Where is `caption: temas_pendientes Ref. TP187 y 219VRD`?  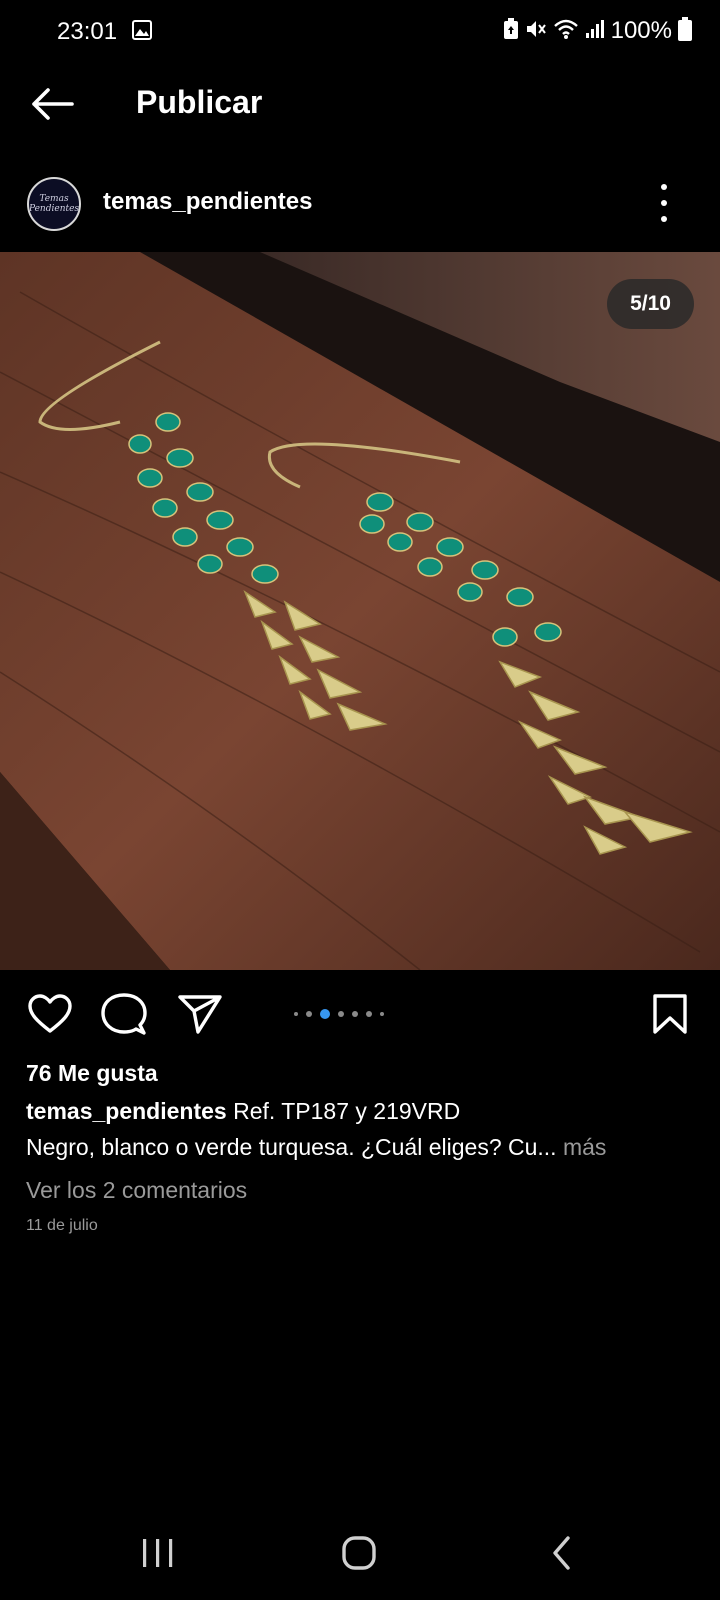
caption: temas_pendientes Ref. TP187 y 219VRD is located at coordinates (243, 1111).